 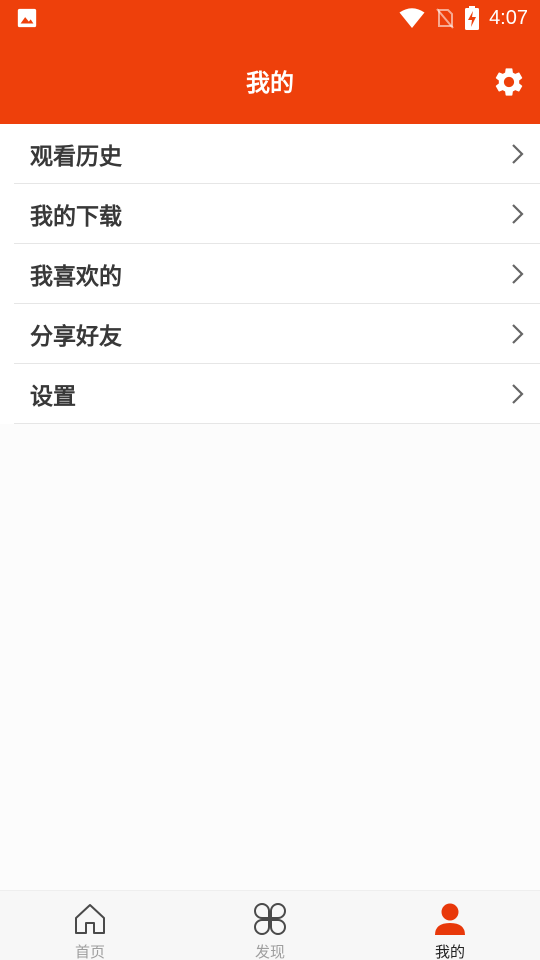 What do you see at coordinates (53, 396) in the screenshot?
I see `menu-item-label: 设置` at bounding box center [53, 396].